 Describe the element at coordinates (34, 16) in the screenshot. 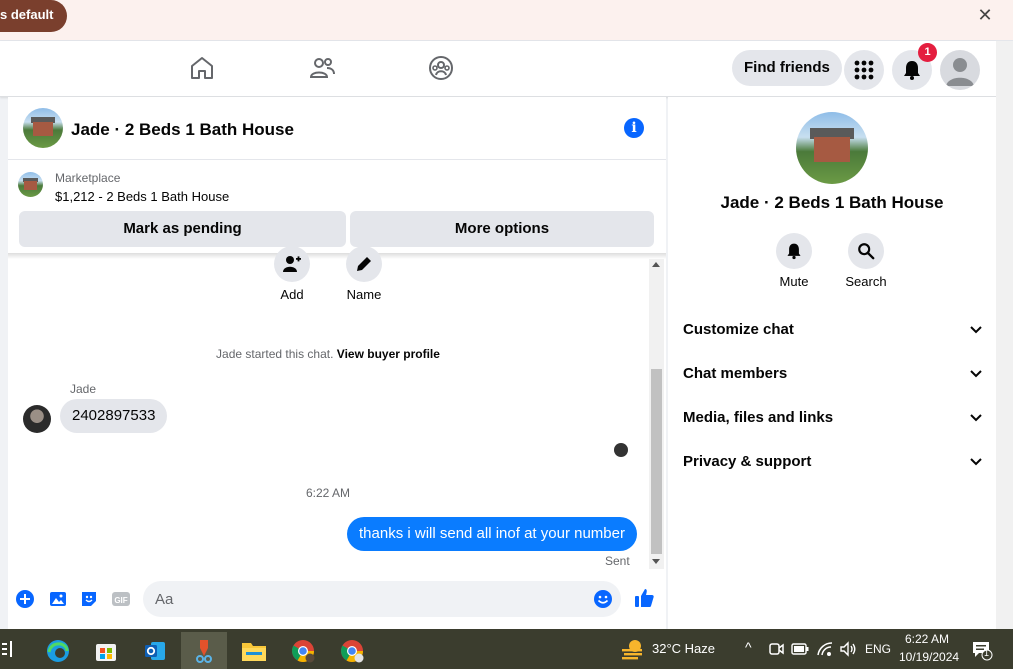

I see `default-pill-button: s default` at that location.